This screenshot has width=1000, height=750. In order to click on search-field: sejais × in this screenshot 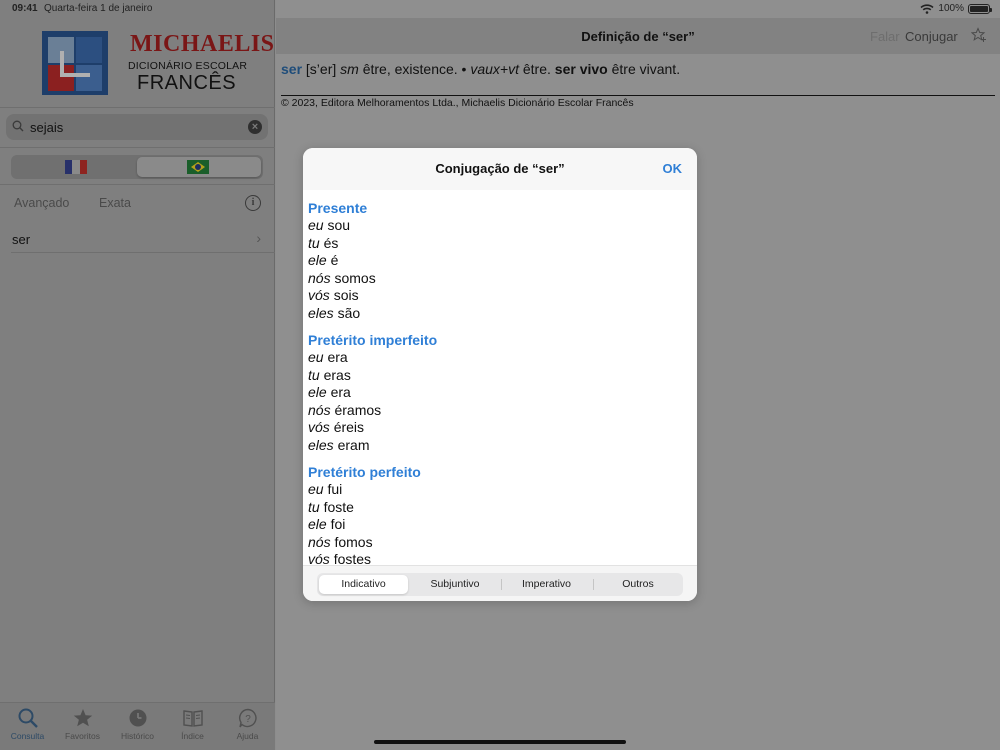, I will do `click(137, 127)`.